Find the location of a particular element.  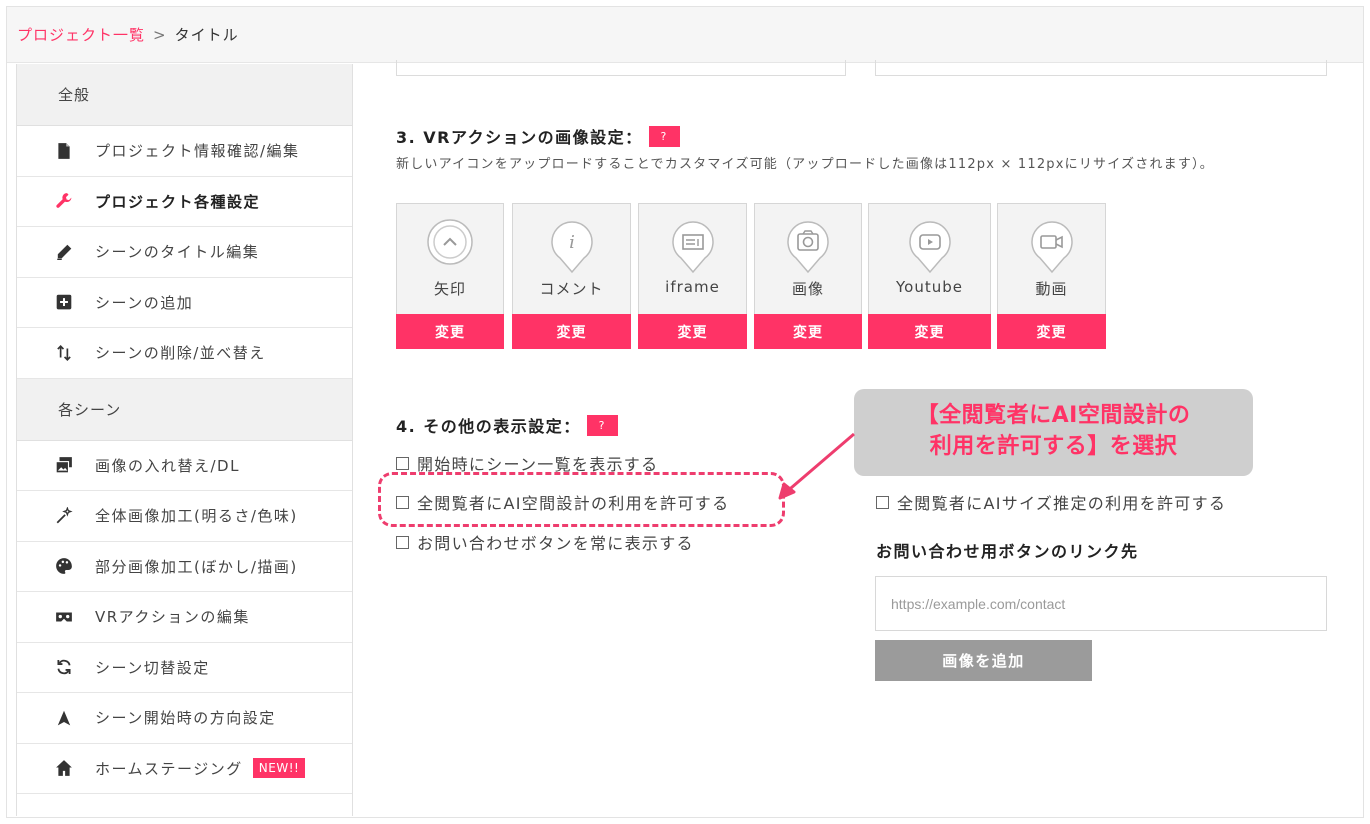

sidebar-item-project-settings: プロジェクト各種設定 is located at coordinates (184, 202).